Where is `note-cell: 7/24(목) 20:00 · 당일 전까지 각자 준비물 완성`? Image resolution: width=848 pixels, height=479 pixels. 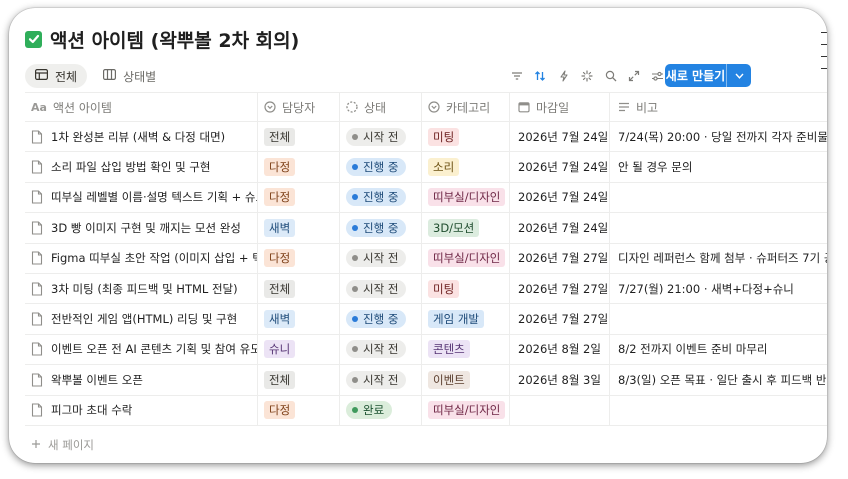
note-cell: 7/24(목) 20:00 · 당일 전까지 각자 준비물 완성 is located at coordinates (718, 137).